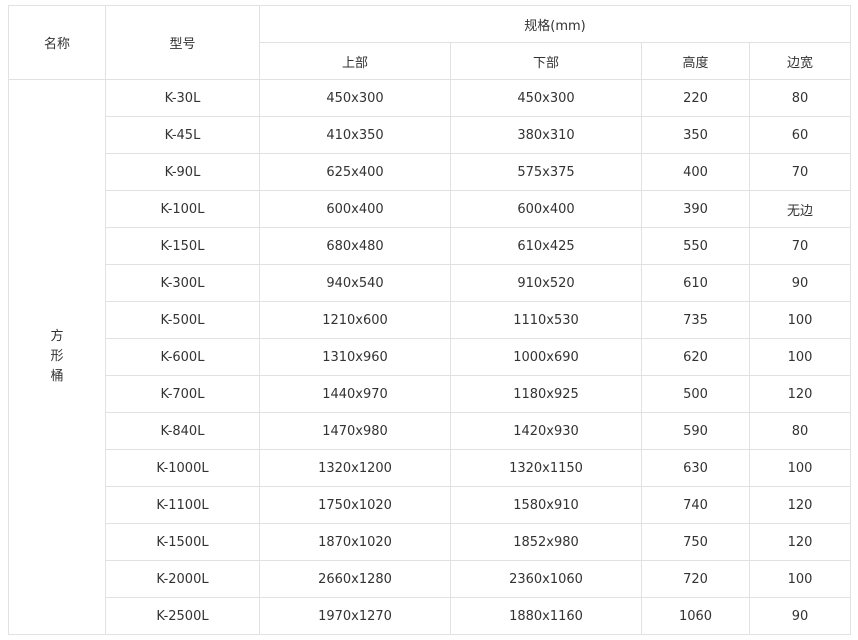  What do you see at coordinates (800, 135) in the screenshot?
I see `cell-edge: 60` at bounding box center [800, 135].